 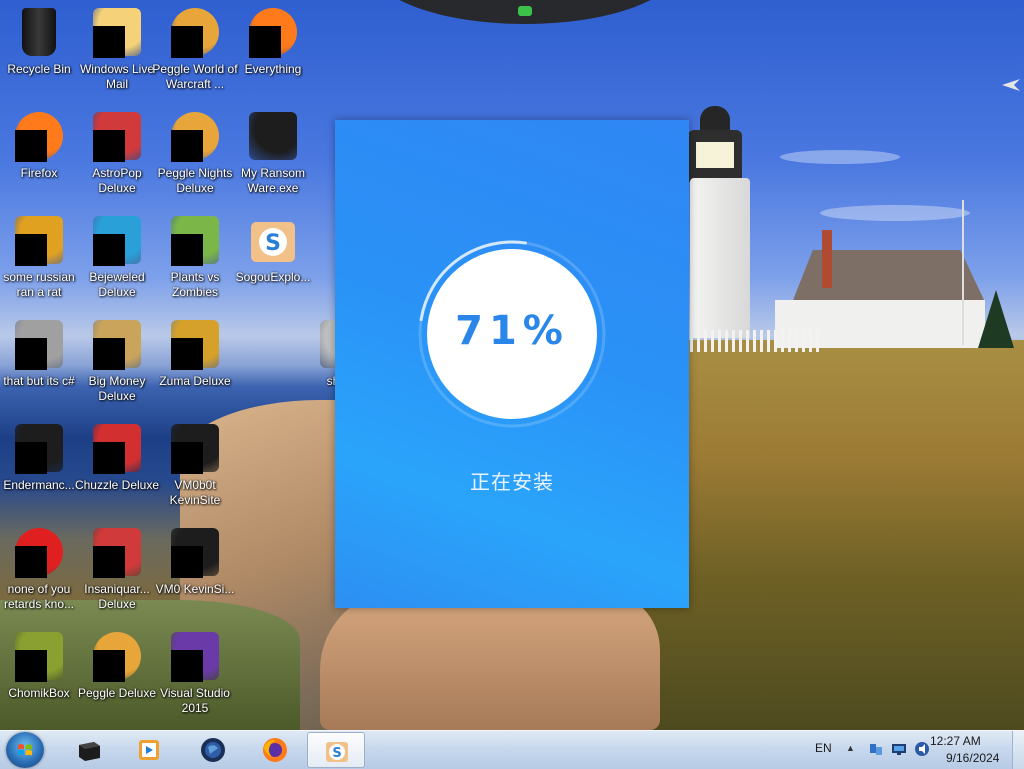 I want to click on desktop-icon: Insaniquar... Deluxe, so click(x=117, y=574).